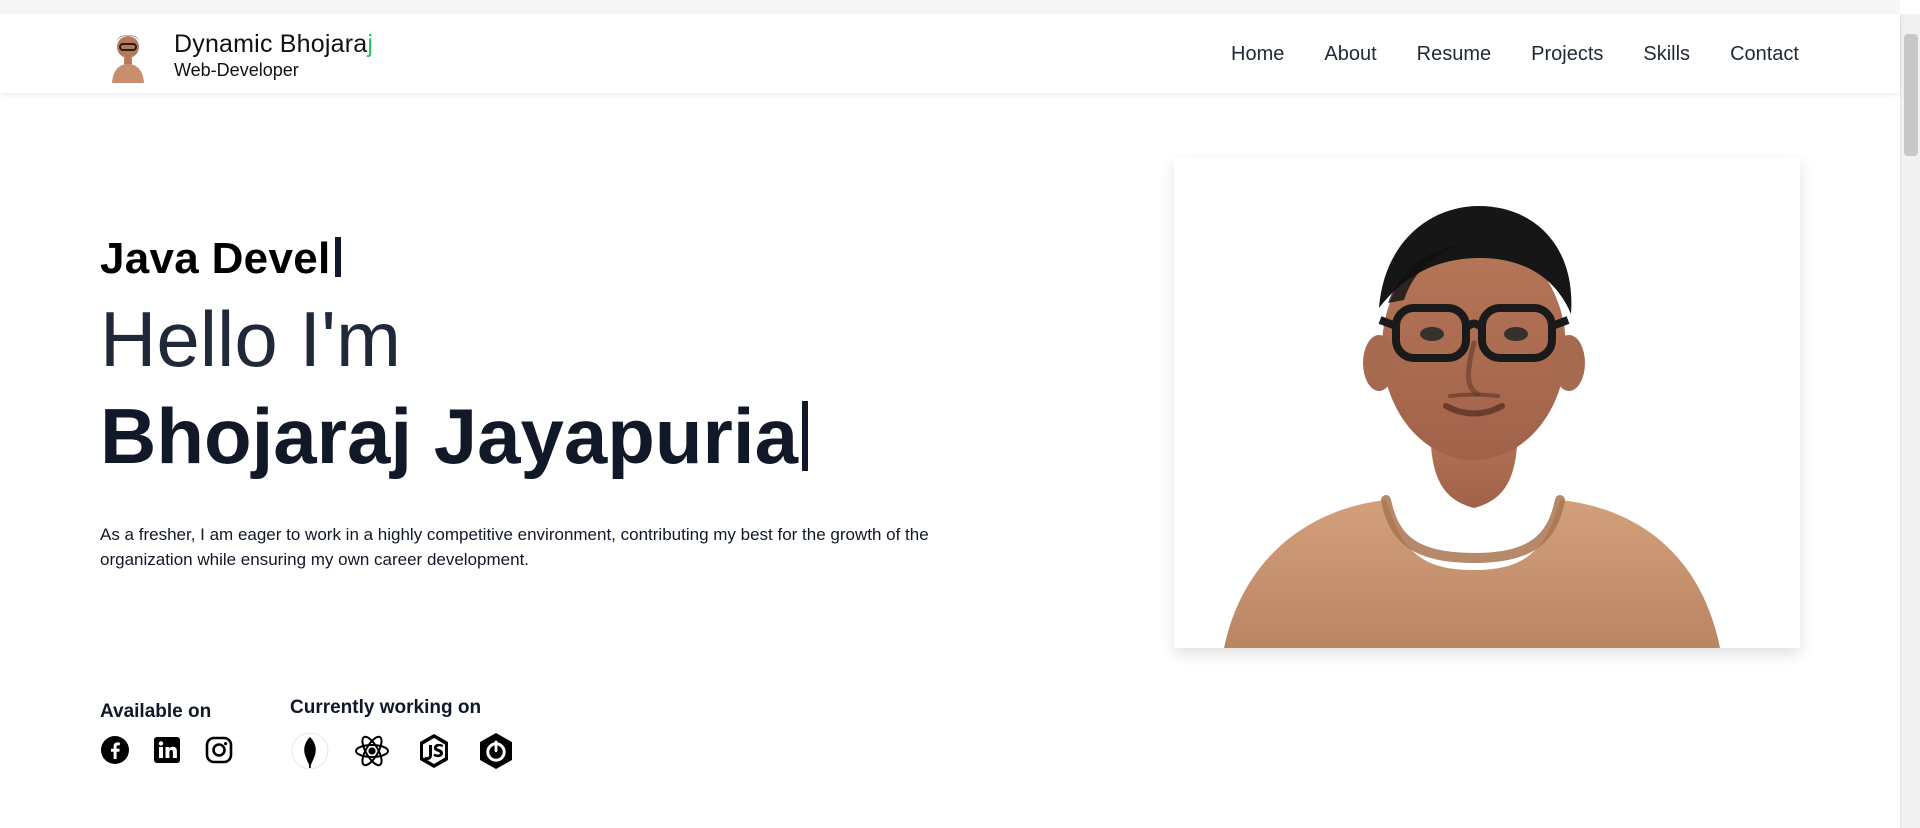  I want to click on brand-logo, so click(128, 55).